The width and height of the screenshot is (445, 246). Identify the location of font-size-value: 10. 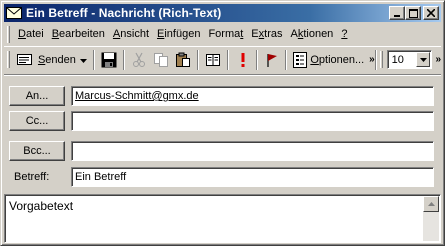
(397, 59).